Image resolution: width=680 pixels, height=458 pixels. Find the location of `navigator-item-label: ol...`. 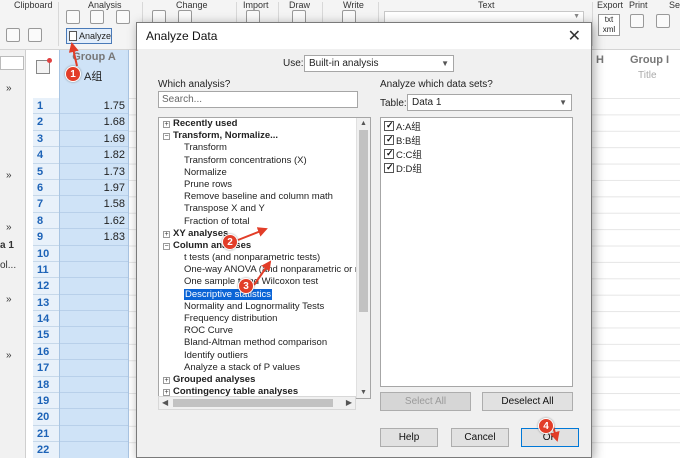

navigator-item-label: ol... is located at coordinates (8, 265).